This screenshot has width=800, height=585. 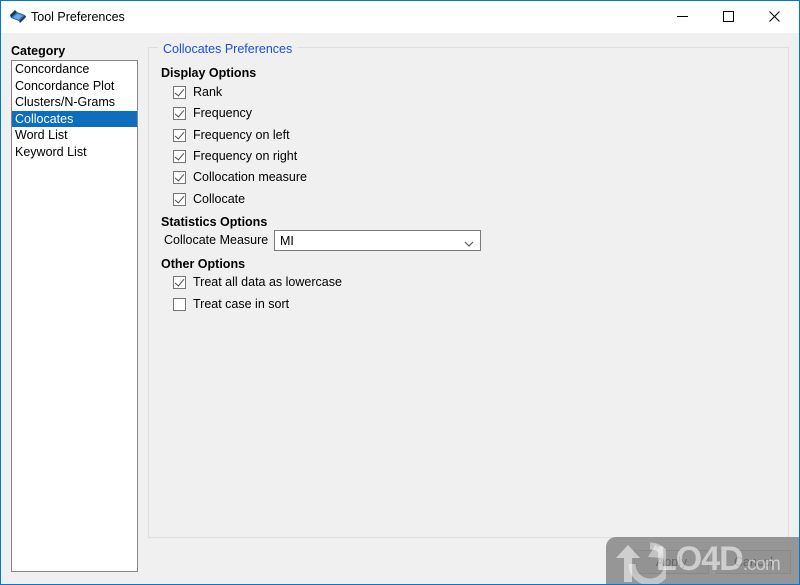 I want to click on category-label: Category, so click(x=38, y=51).